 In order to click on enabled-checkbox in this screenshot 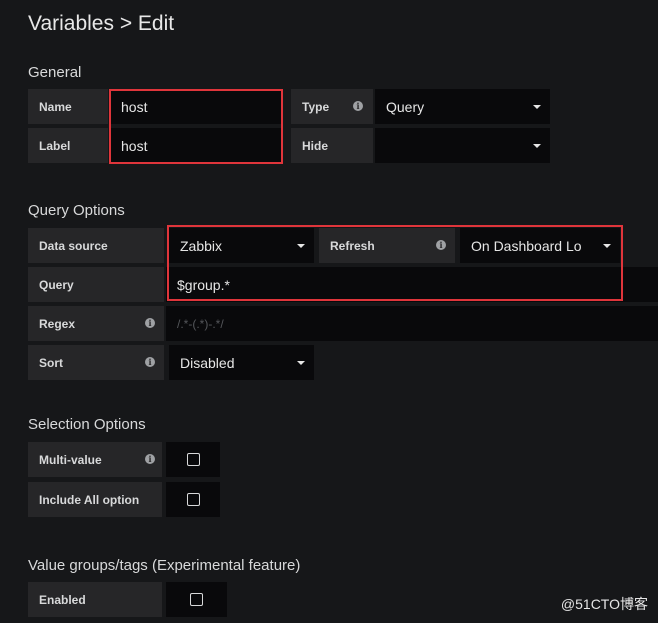, I will do `click(196, 599)`.